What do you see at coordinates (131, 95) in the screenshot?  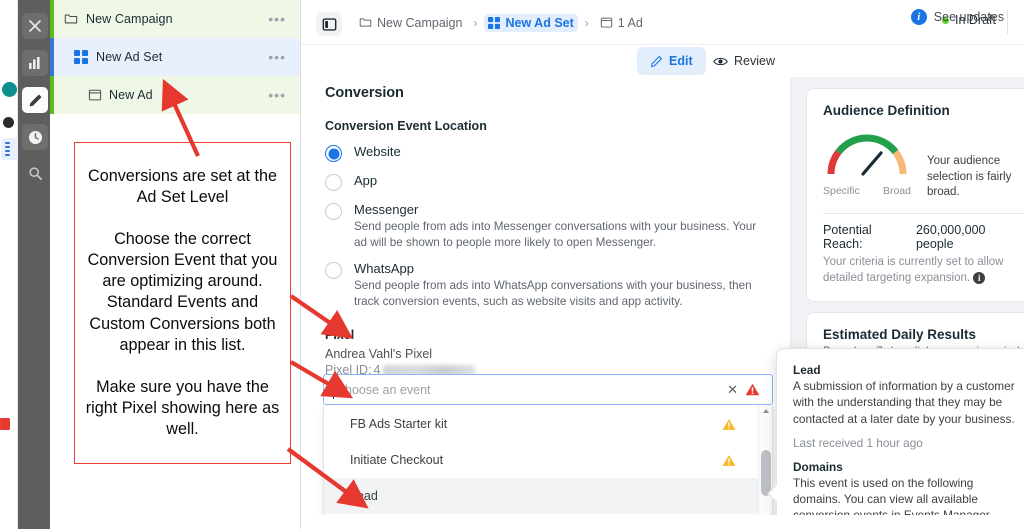 I see `tree-label-ad: New Ad` at bounding box center [131, 95].